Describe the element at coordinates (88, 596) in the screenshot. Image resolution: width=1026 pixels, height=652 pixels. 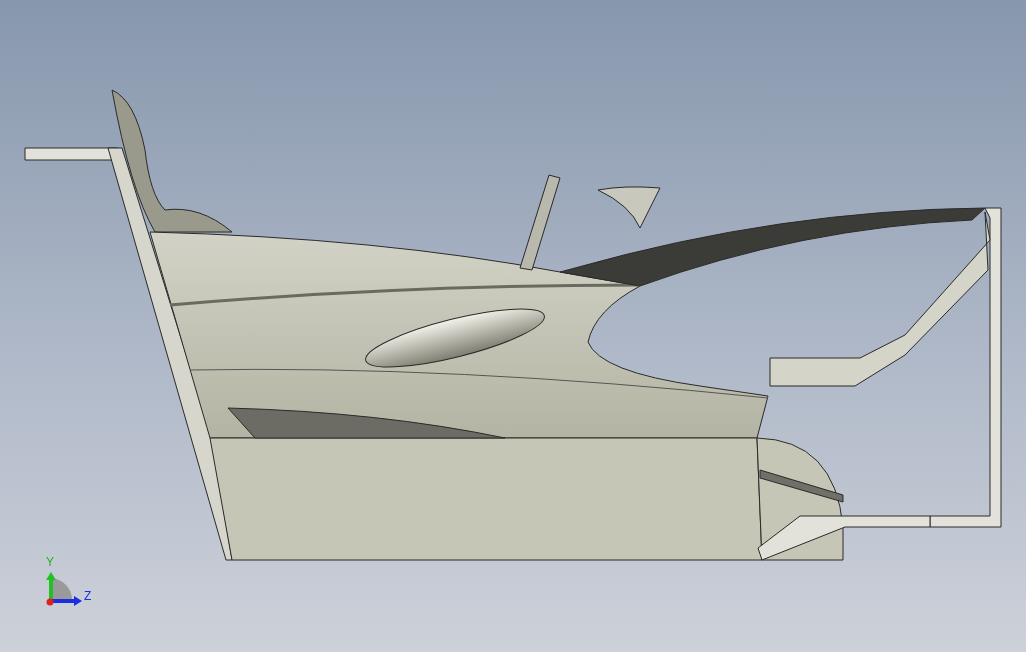
I see `axis-label: Z` at that location.